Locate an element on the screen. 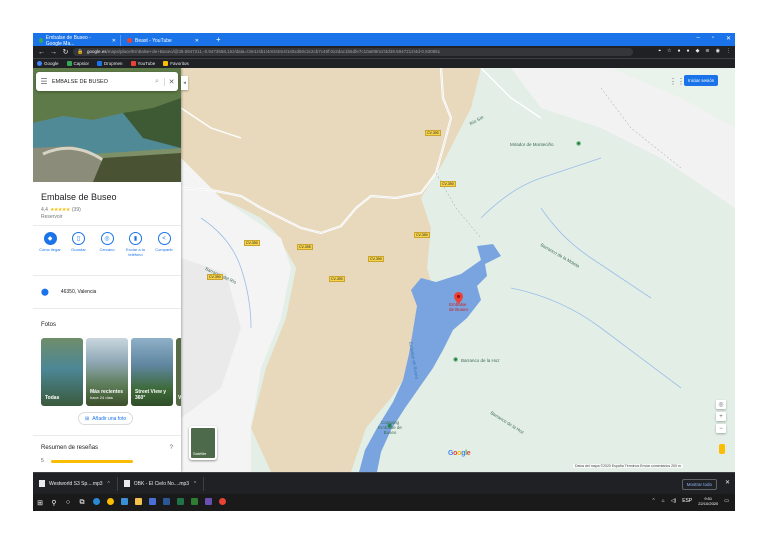  viewpoint-pin-icon: ◉ is located at coordinates (578, 143).